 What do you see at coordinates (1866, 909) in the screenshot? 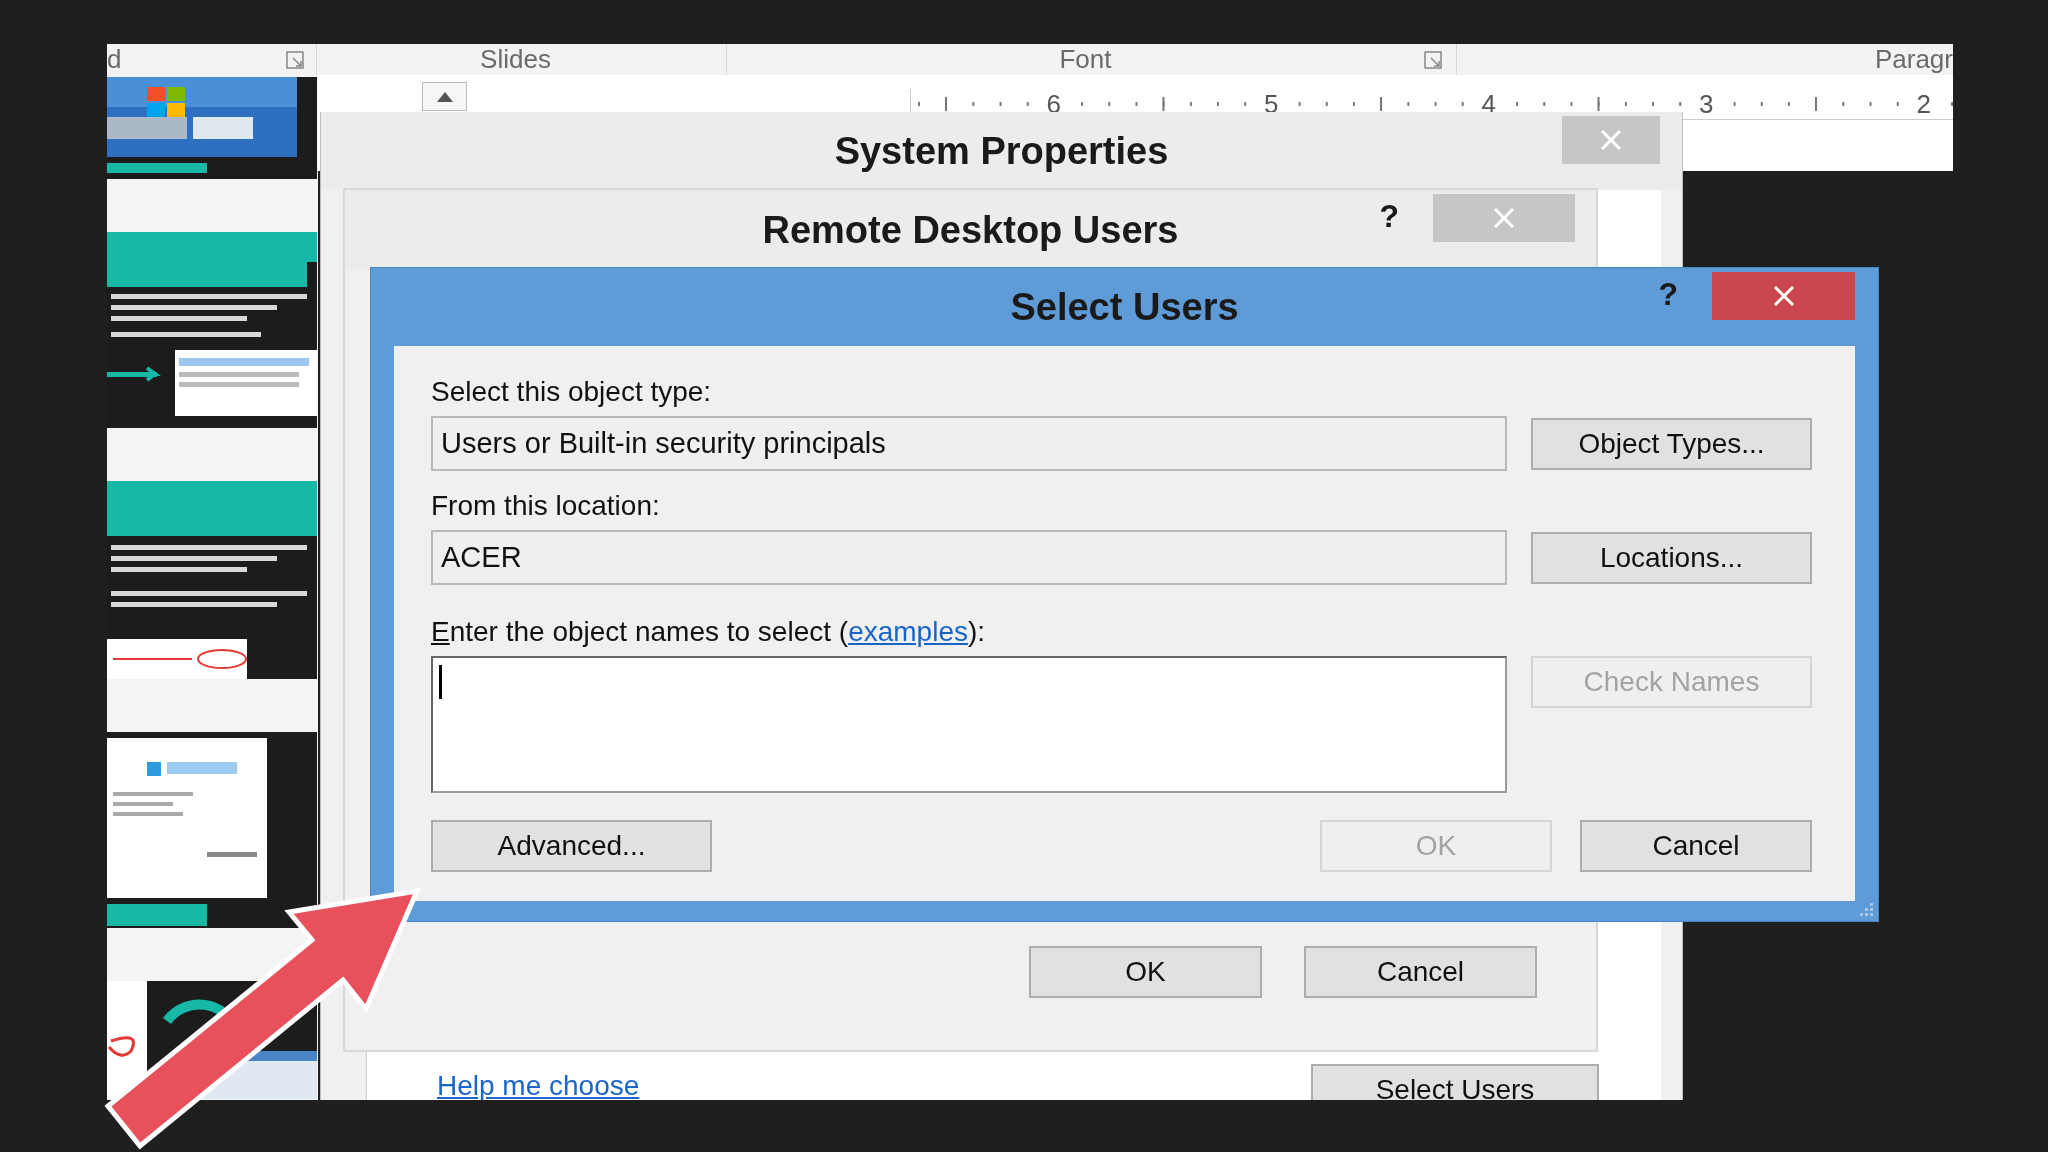
I see `resize-grip-icon` at bounding box center [1866, 909].